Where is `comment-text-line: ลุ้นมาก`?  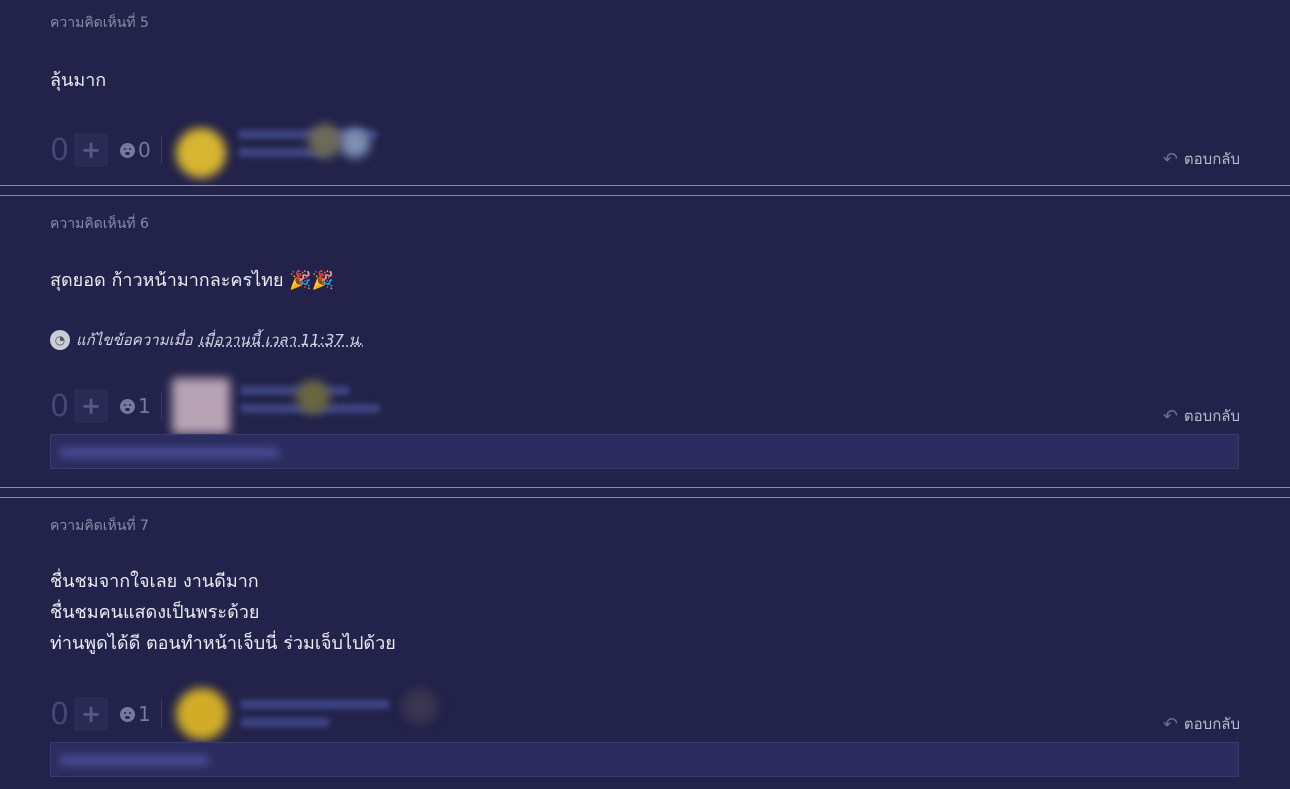
comment-text-line: ลุ้นมาก is located at coordinates (78, 80).